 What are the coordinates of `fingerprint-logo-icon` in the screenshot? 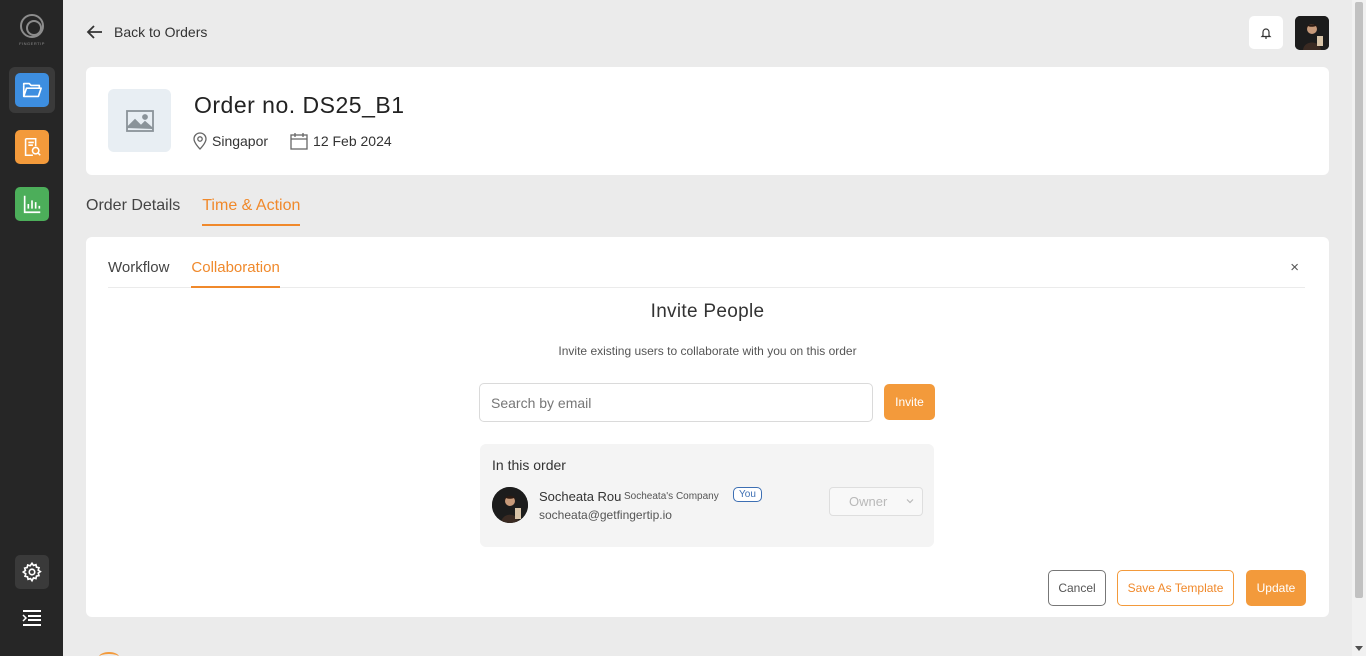 It's located at (32, 26).